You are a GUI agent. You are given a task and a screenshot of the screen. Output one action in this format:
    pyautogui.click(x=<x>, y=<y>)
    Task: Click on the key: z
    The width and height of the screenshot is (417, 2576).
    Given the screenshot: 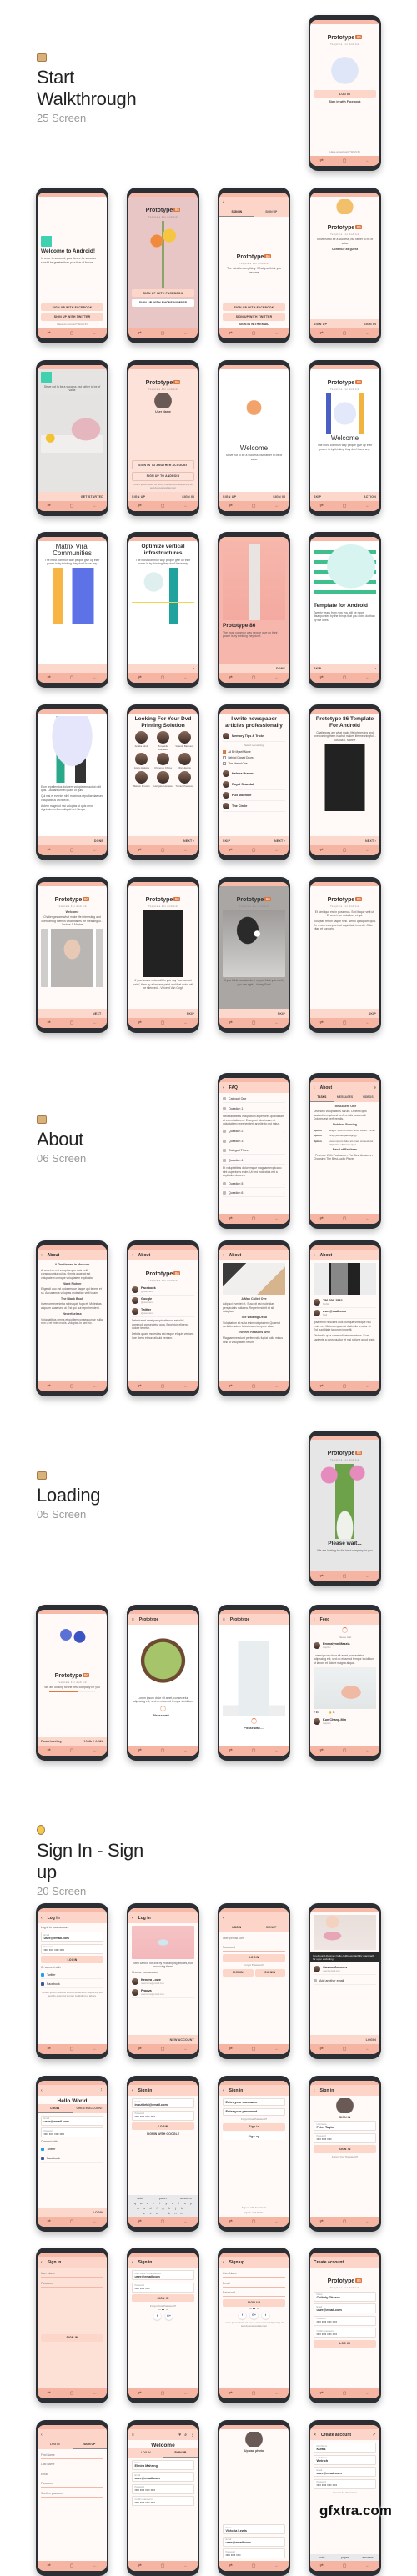 What is the action you would take?
    pyautogui.click(x=144, y=2213)
    